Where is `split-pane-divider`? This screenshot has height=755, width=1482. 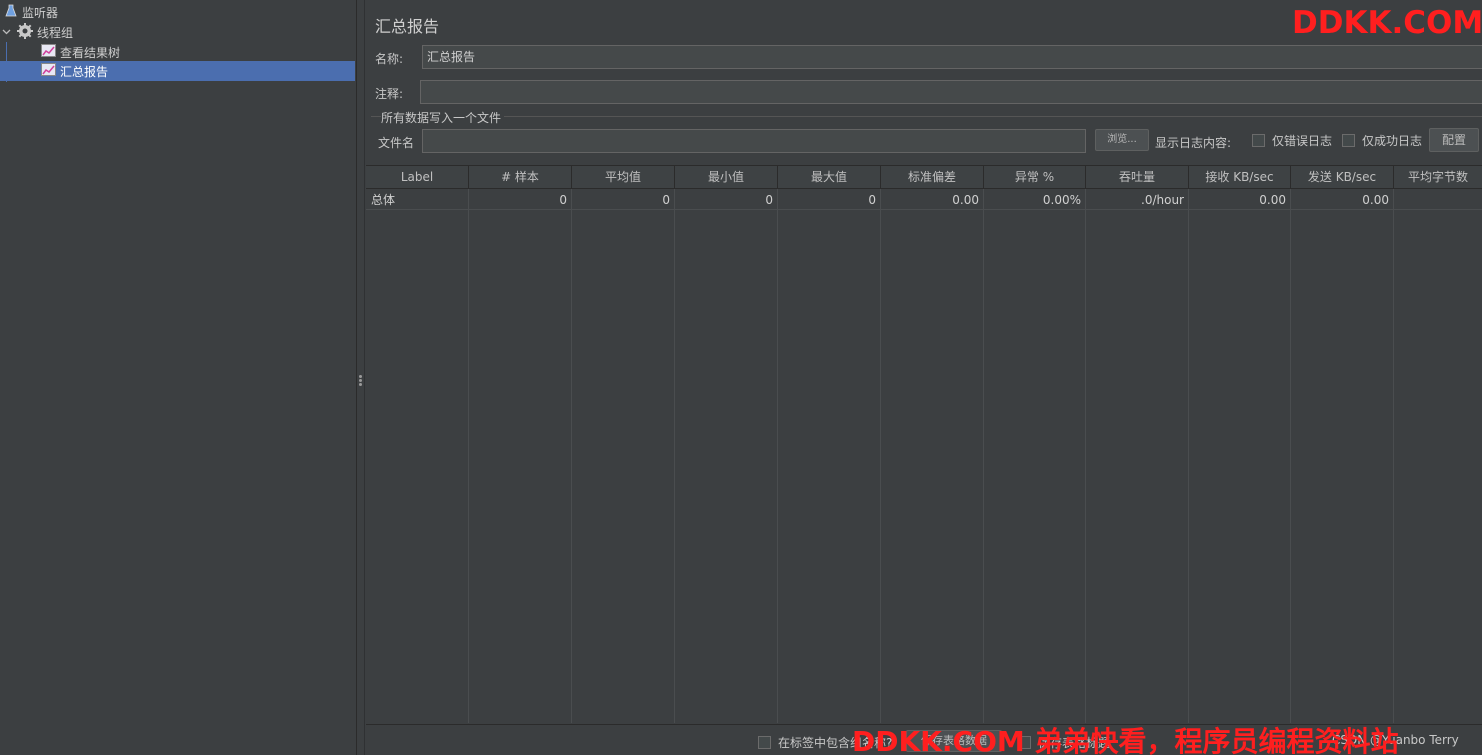
split-pane-divider is located at coordinates (360, 377).